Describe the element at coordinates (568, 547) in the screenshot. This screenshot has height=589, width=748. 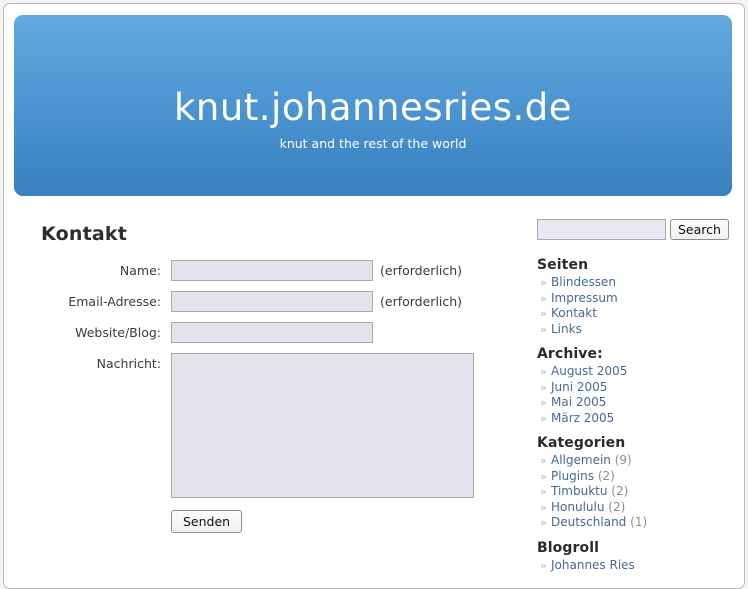
I see `sidebar-section-heading: Blogroll` at that location.